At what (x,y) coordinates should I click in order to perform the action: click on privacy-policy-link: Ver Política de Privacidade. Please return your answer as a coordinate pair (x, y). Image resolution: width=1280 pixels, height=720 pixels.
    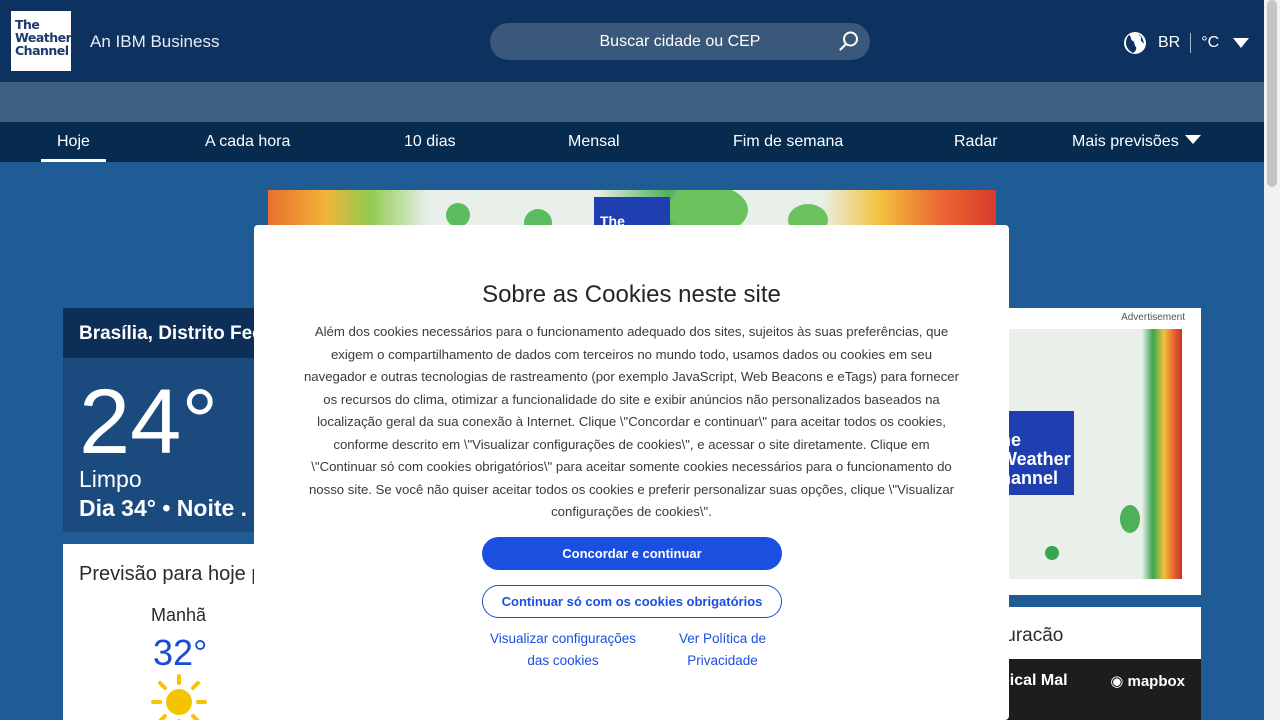
    Looking at the image, I should click on (722, 649).